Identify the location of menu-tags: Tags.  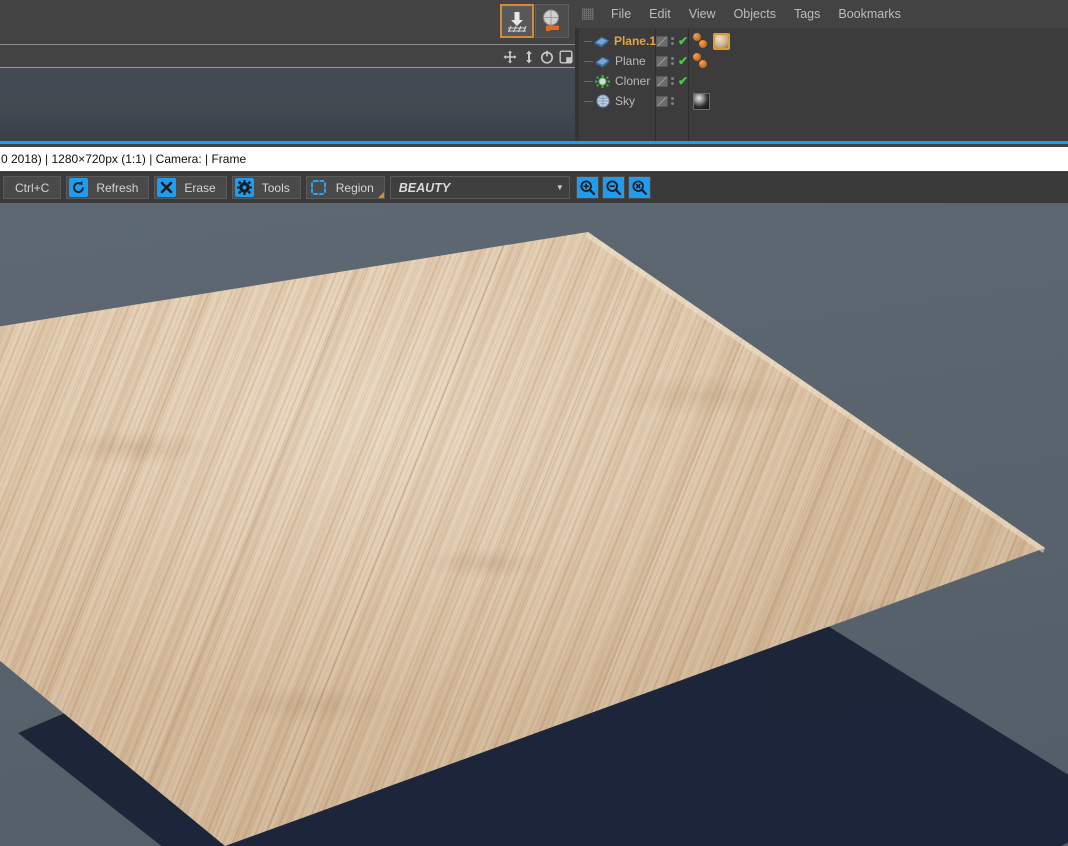
(807, 14).